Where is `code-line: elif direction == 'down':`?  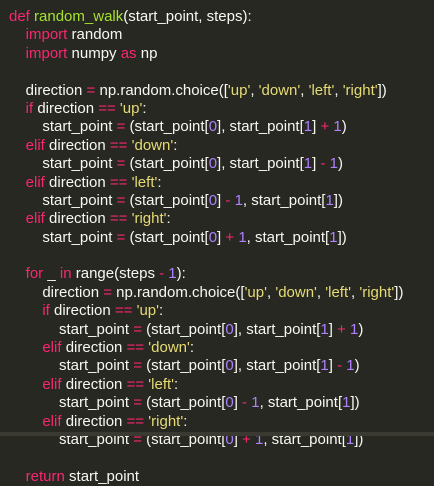
code-line: elif direction == 'down': is located at coordinates (217, 146).